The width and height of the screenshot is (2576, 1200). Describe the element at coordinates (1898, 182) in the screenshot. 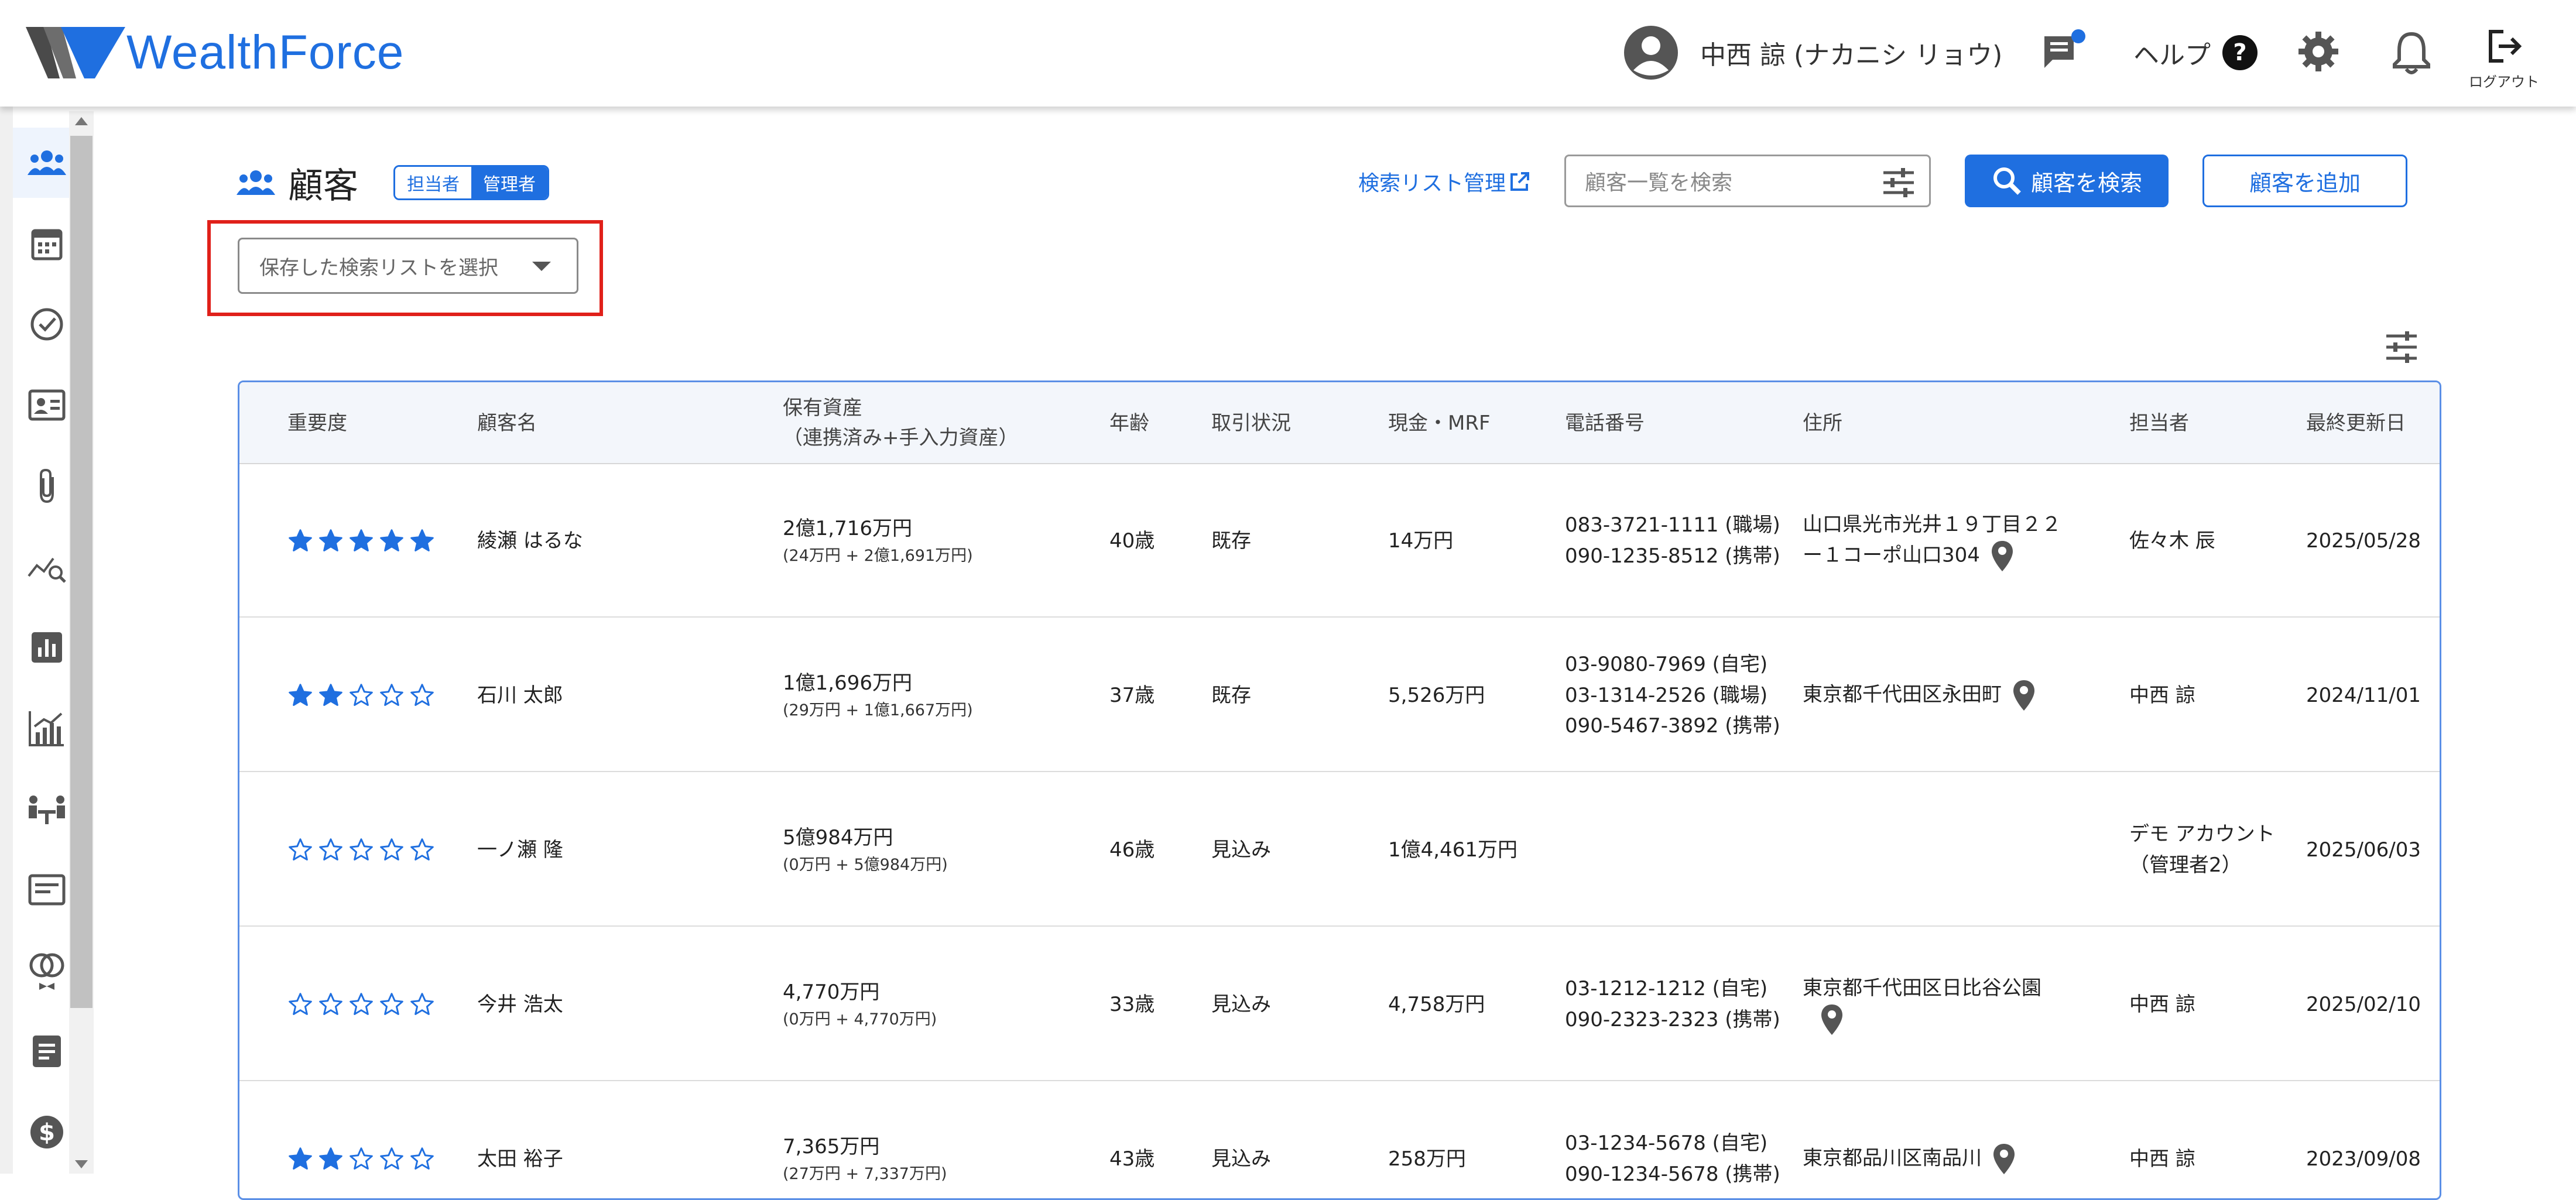

I see `filter-tune-icon` at that location.